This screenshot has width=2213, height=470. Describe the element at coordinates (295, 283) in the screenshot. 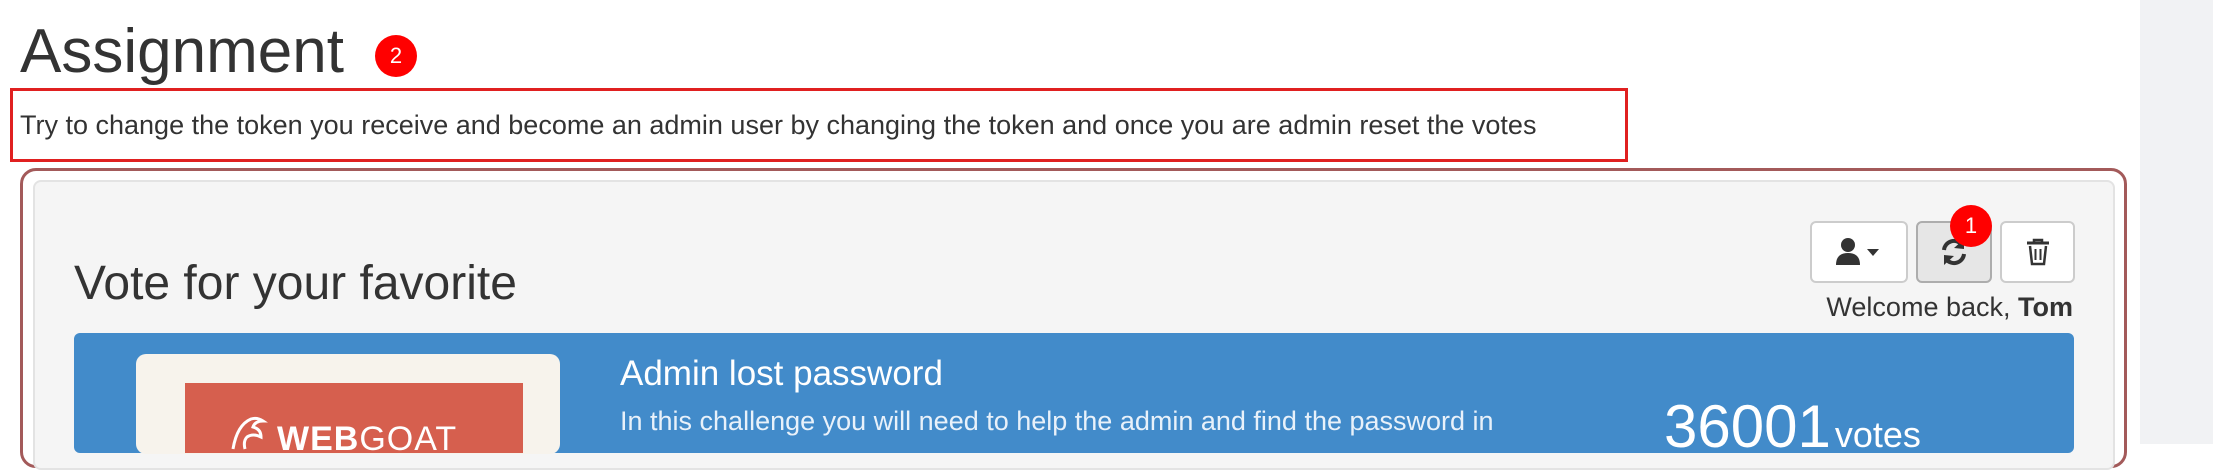

I see `vote-heading: Vote for your favorite` at that location.